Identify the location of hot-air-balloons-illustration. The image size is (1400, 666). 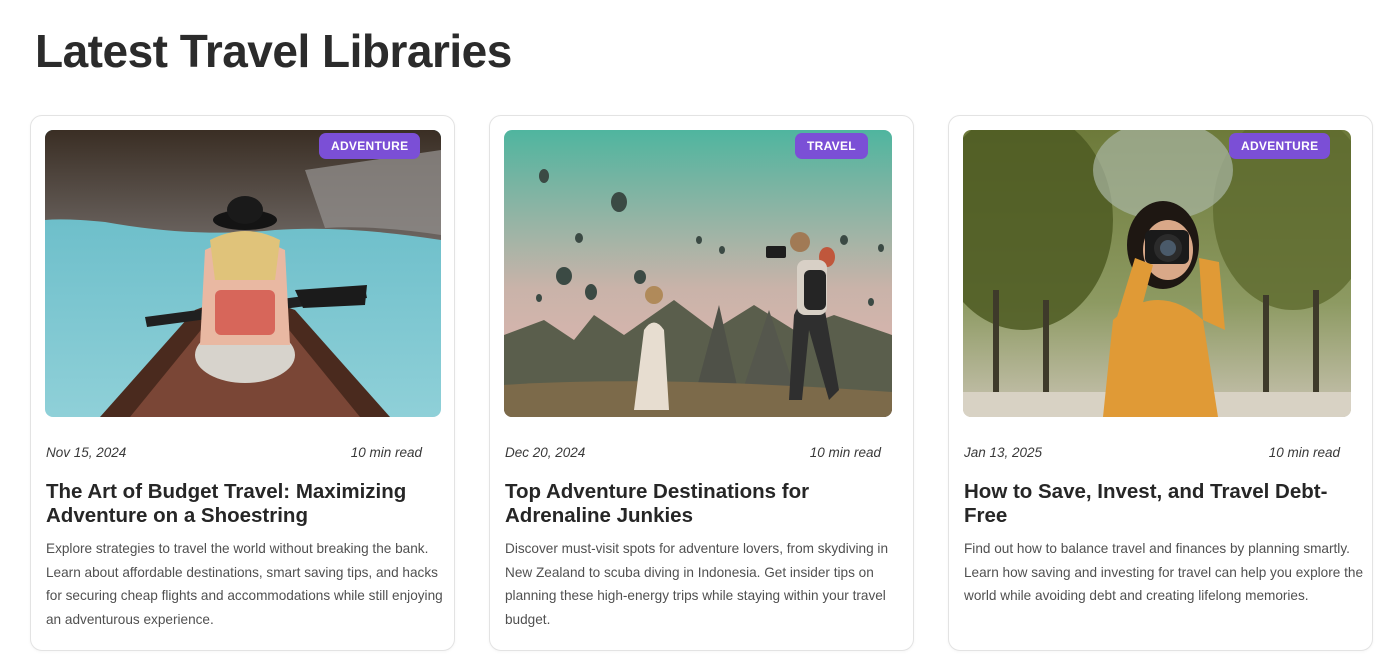
(698, 273).